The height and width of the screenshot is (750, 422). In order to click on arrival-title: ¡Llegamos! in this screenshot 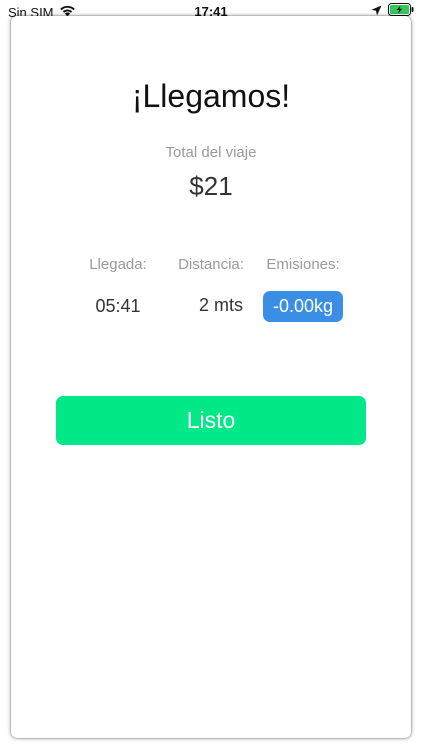, I will do `click(211, 96)`.